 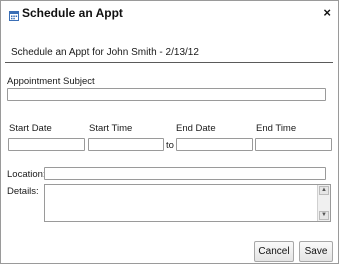 What do you see at coordinates (111, 128) in the screenshot?
I see `start-time-label: Start Time` at bounding box center [111, 128].